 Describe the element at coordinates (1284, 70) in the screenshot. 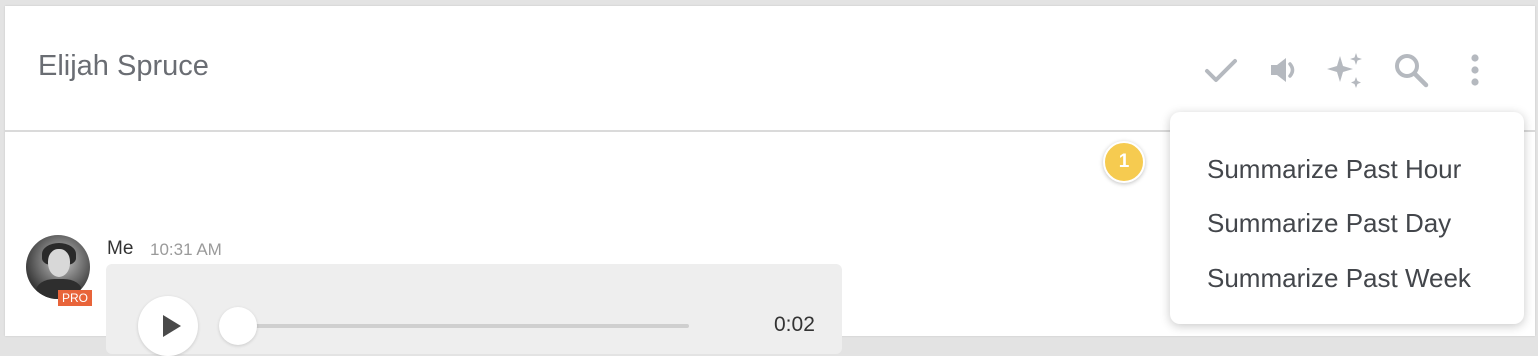

I see `speaker-icon` at that location.